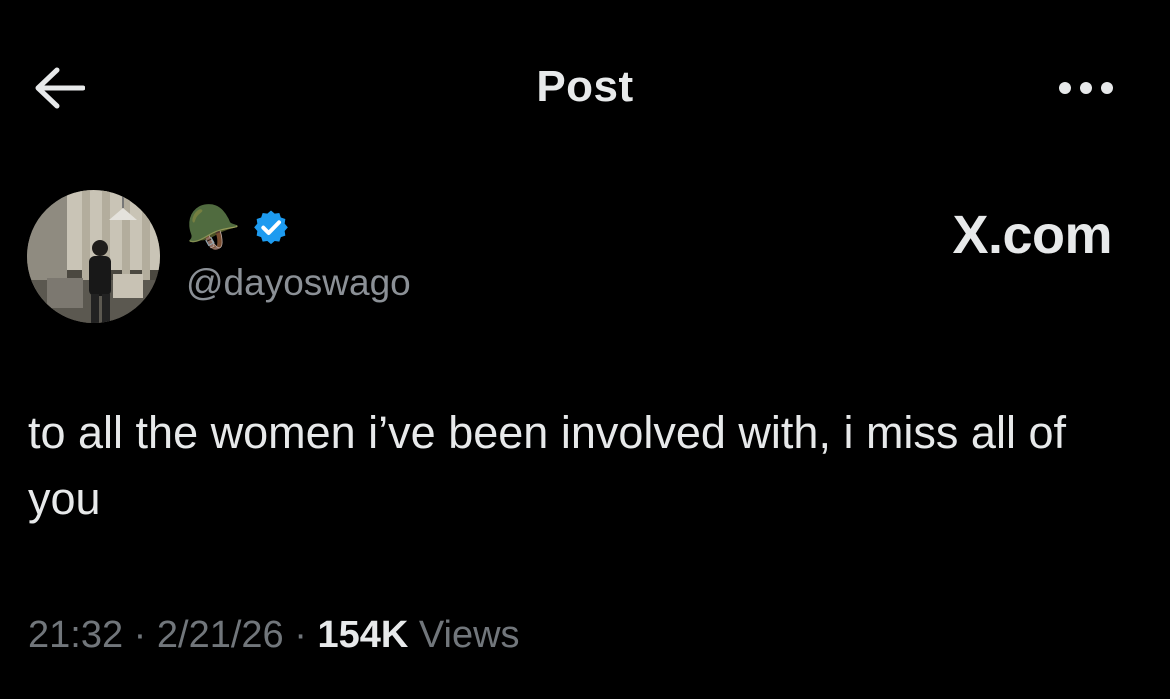 The image size is (1170, 699). What do you see at coordinates (213, 227) in the screenshot?
I see `helmet-emoji: 🪖` at bounding box center [213, 227].